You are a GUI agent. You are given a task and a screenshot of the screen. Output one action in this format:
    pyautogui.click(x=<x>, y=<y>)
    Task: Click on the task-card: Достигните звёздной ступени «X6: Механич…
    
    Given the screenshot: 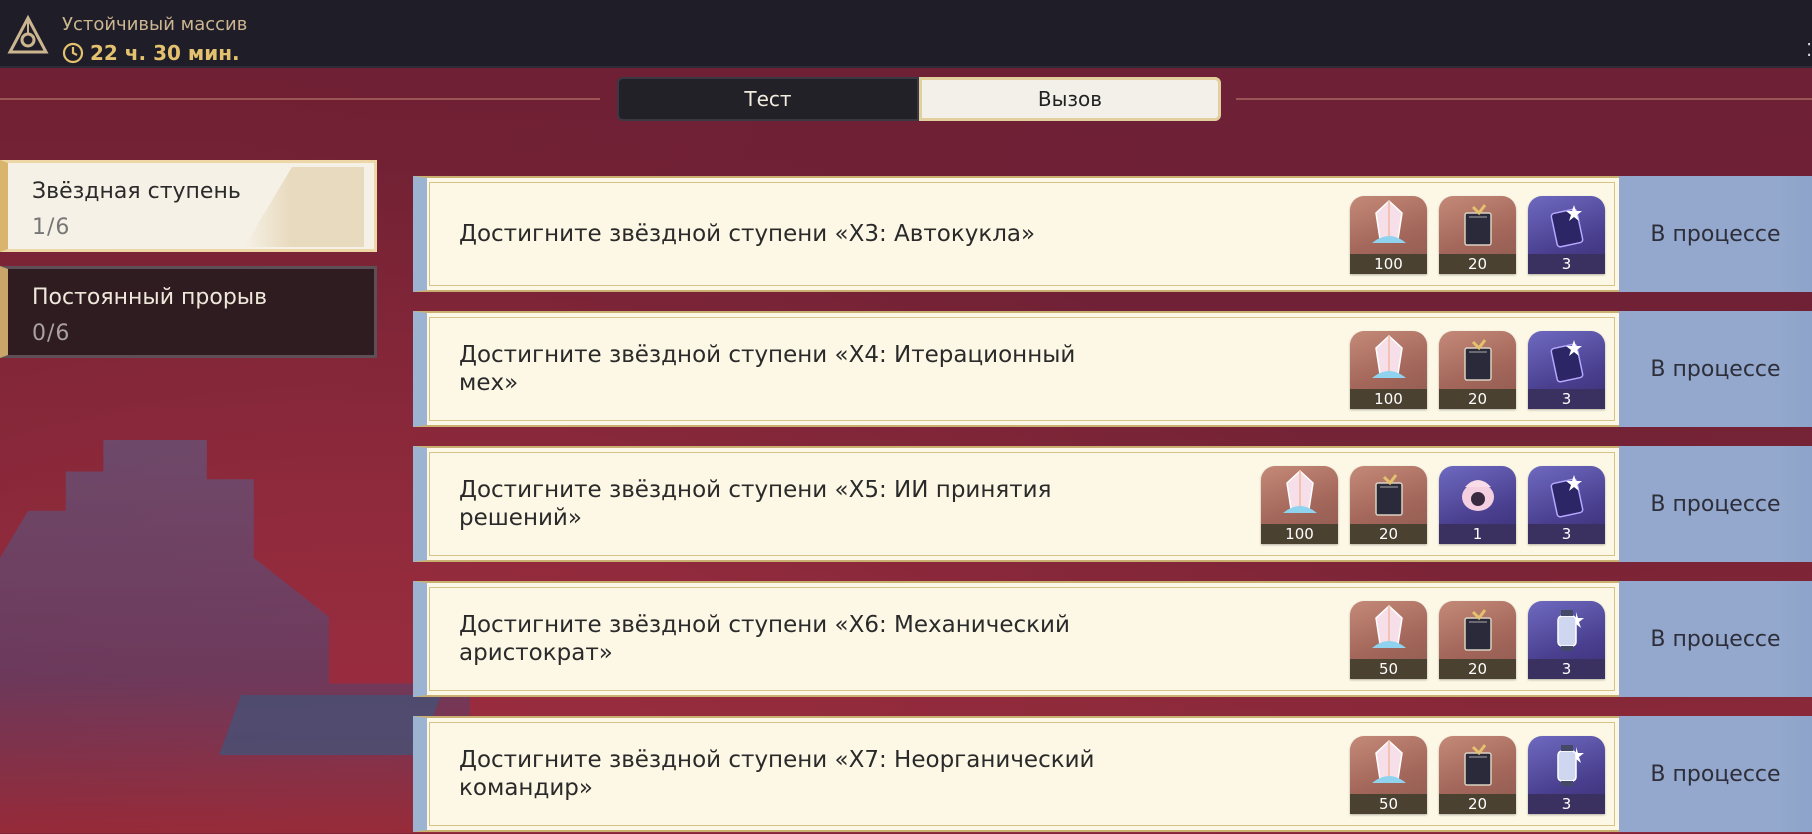 What is the action you would take?
    pyautogui.click(x=1016, y=639)
    